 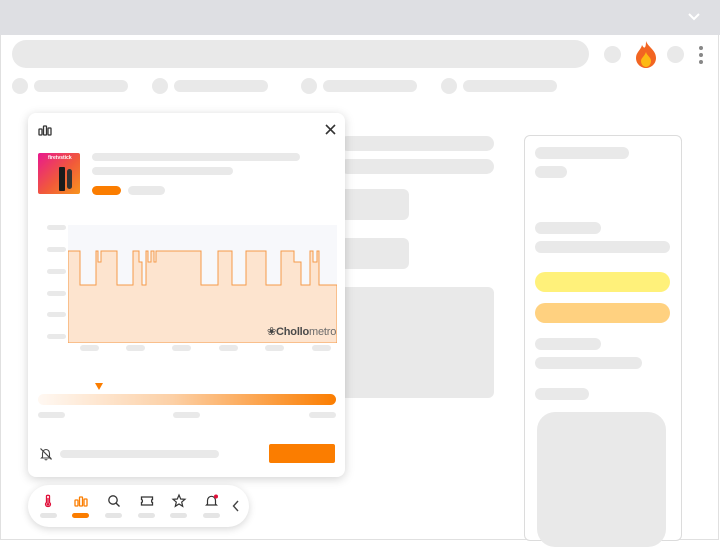 I want to click on chollometro-watermark: ❀Chollometro, so click(x=302, y=332).